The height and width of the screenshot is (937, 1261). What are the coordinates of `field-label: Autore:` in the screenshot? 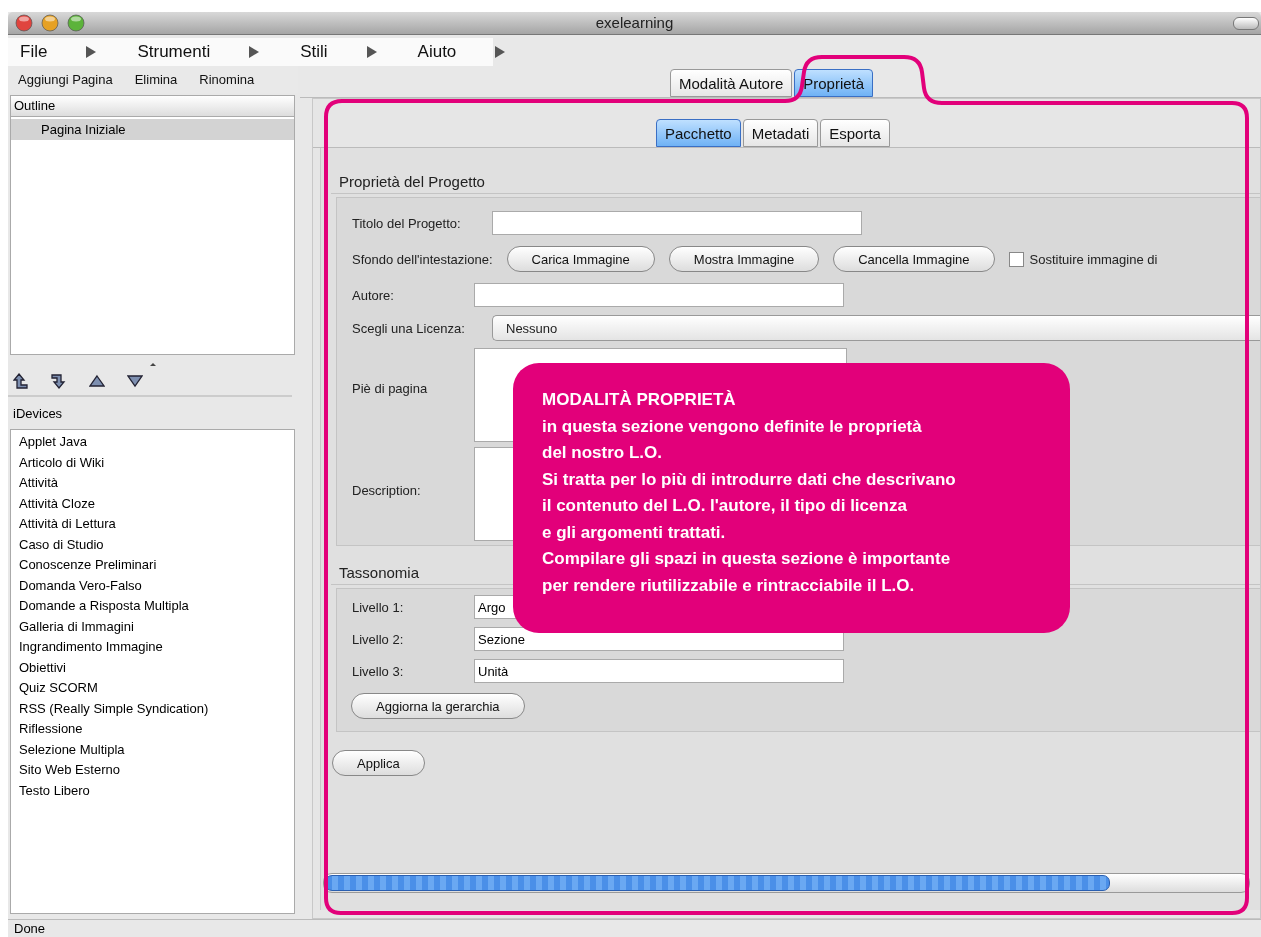 It's located at (373, 295).